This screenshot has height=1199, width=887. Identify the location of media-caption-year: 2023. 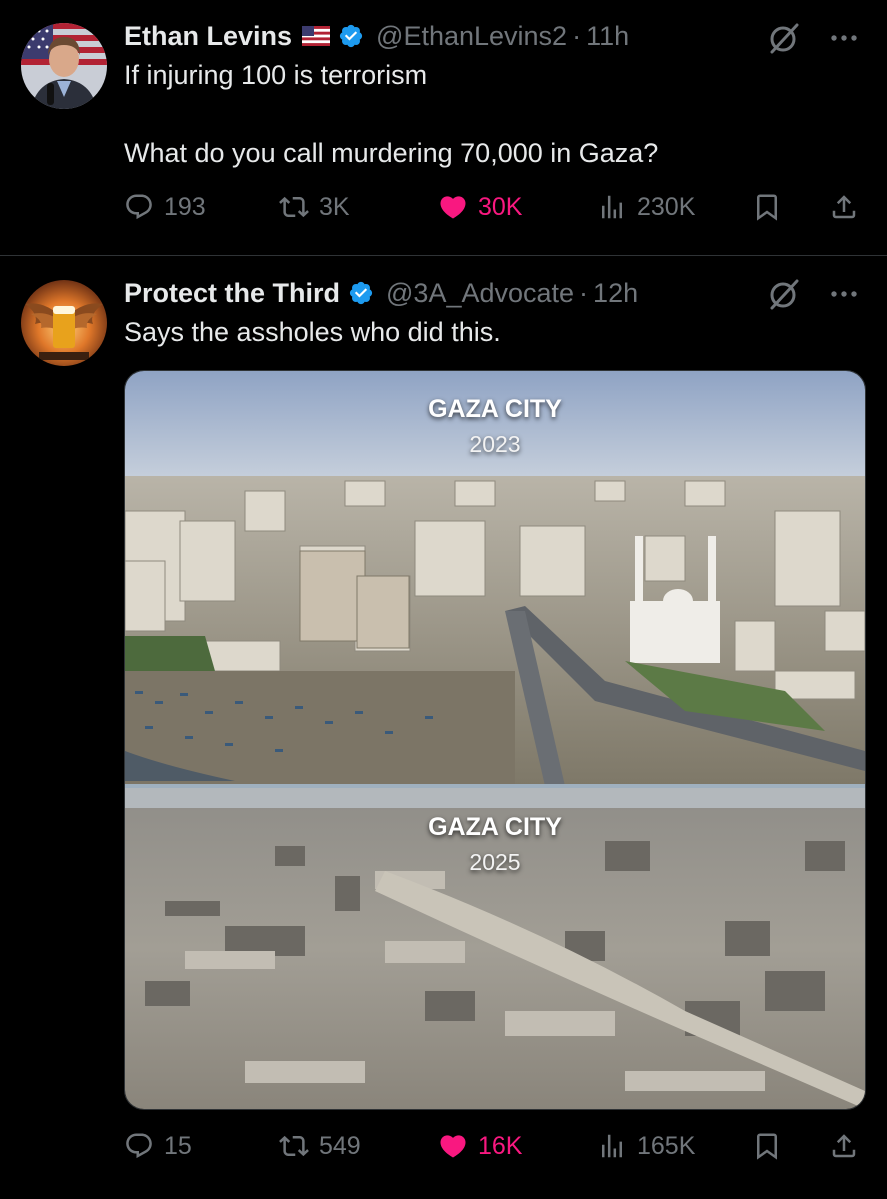
(495, 444).